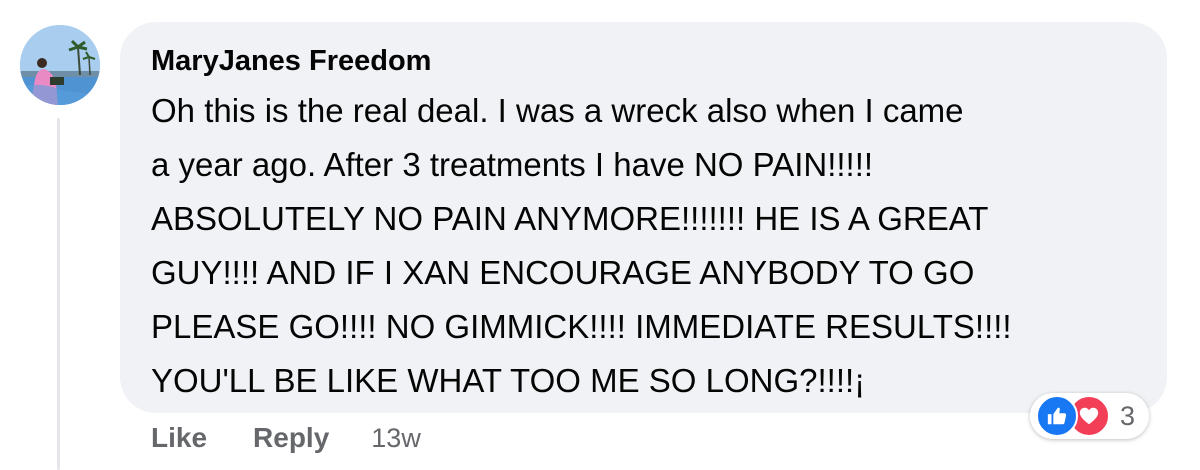 The width and height of the screenshot is (1200, 470). I want to click on avatar, so click(60, 65).